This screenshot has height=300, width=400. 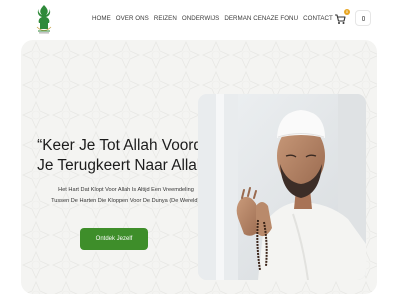 What do you see at coordinates (101, 18) in the screenshot?
I see `nav-home: HOME` at bounding box center [101, 18].